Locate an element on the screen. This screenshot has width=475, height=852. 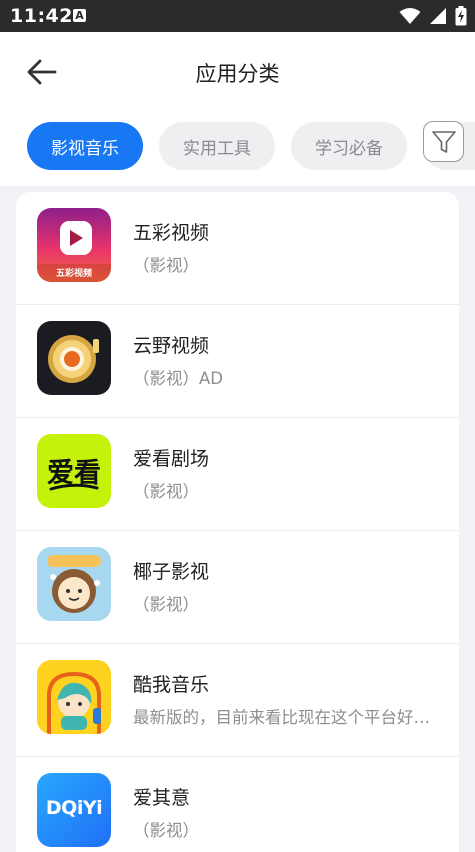
wifi-icon is located at coordinates (410, 16).